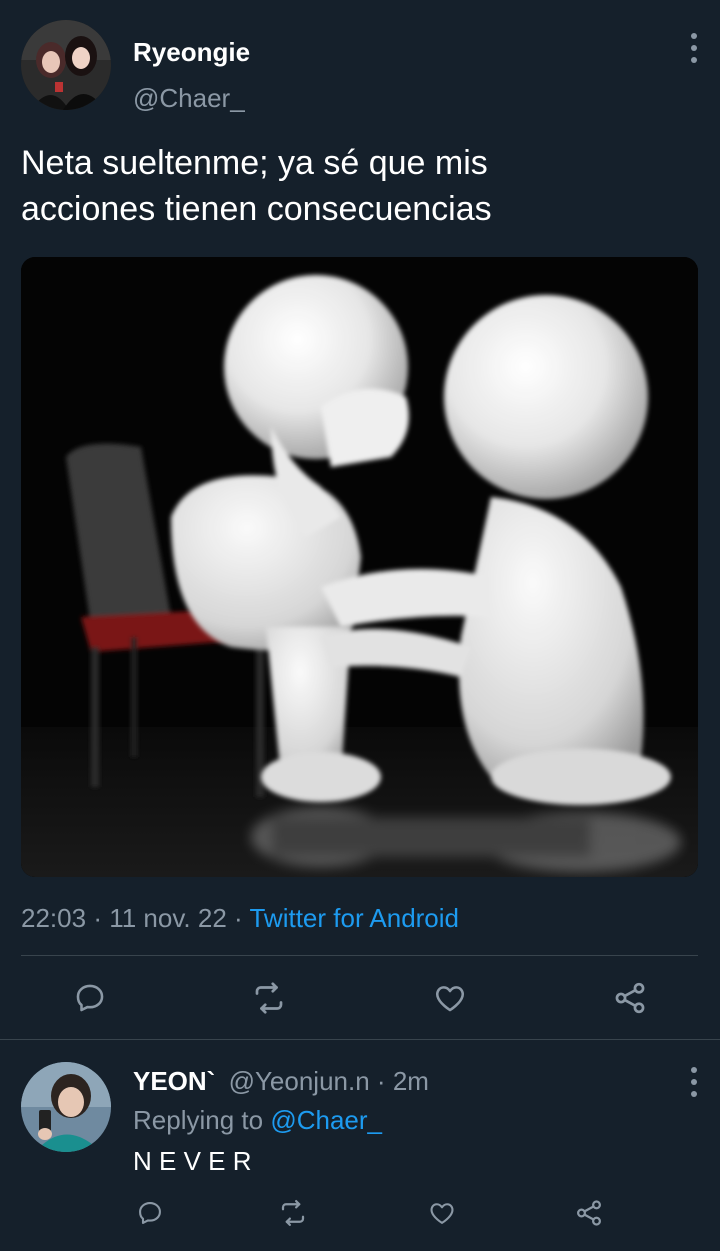  I want to click on more-options-icon, so click(694, 48).